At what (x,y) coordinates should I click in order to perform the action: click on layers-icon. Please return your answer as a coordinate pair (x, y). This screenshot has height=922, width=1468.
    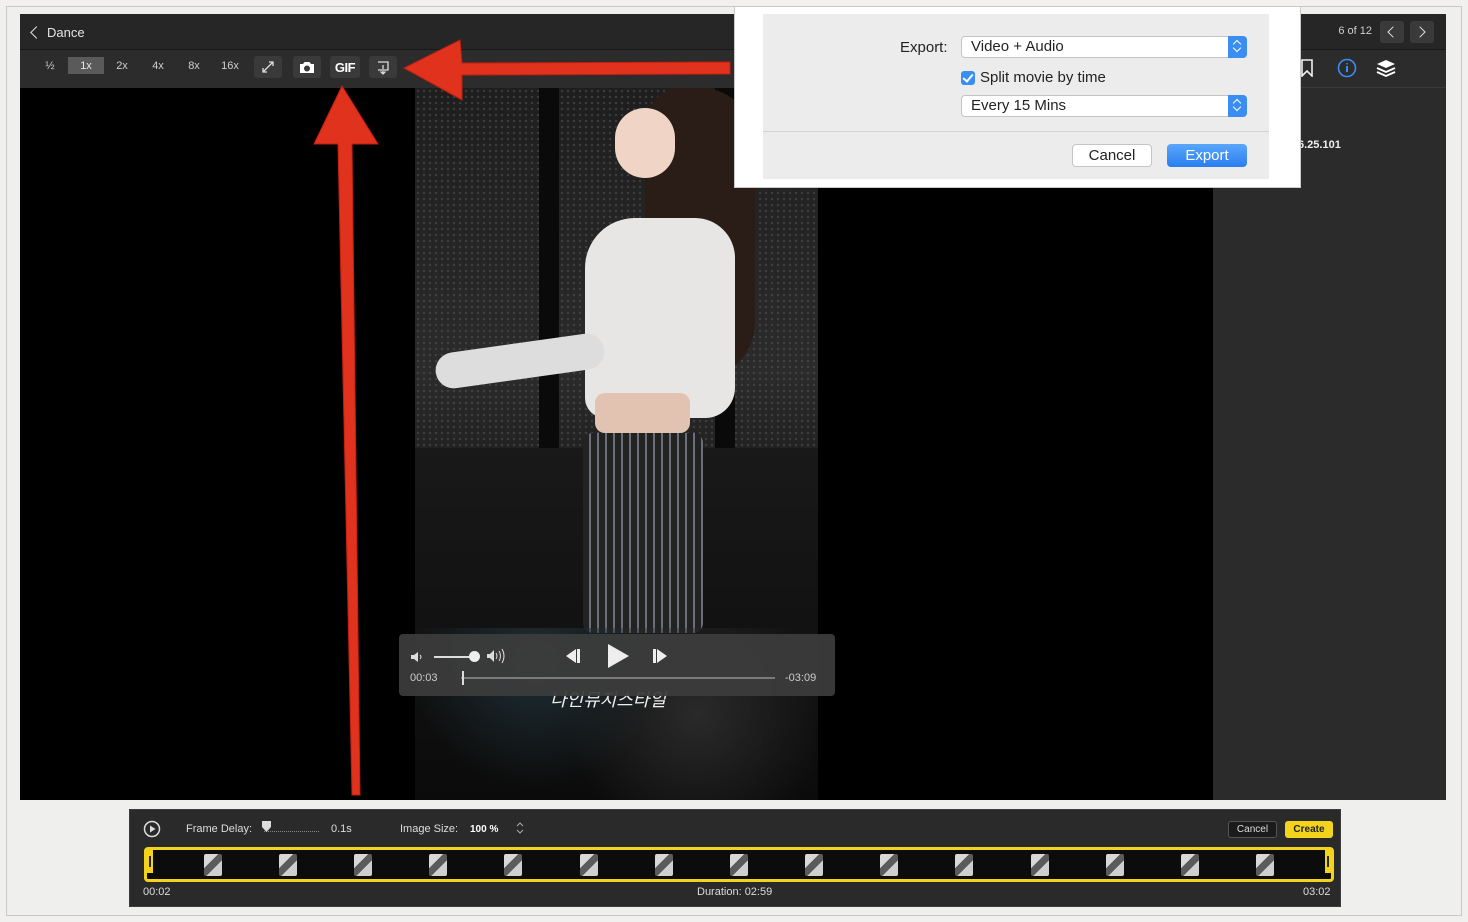
    Looking at the image, I should click on (1386, 68).